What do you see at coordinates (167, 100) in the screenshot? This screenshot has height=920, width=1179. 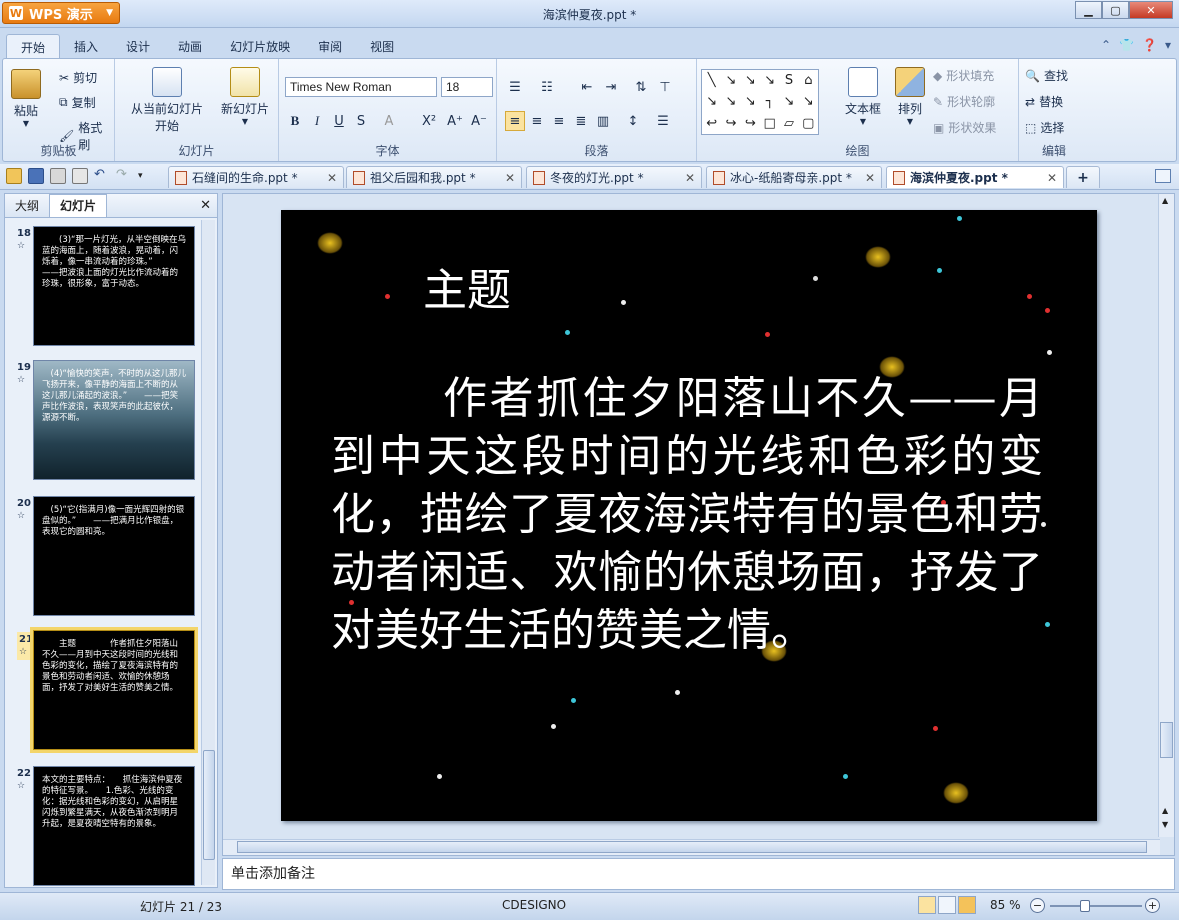 I see `play-from-current-button: 从当前幻灯片 开始` at bounding box center [167, 100].